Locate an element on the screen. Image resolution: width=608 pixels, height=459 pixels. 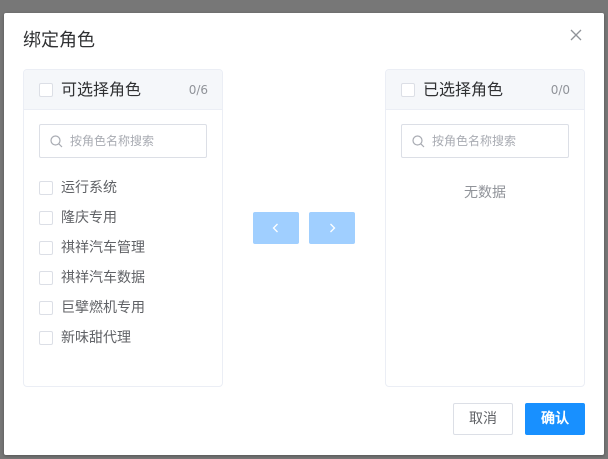
list-item-label: 巨擘燃机专用 is located at coordinates (103, 308).